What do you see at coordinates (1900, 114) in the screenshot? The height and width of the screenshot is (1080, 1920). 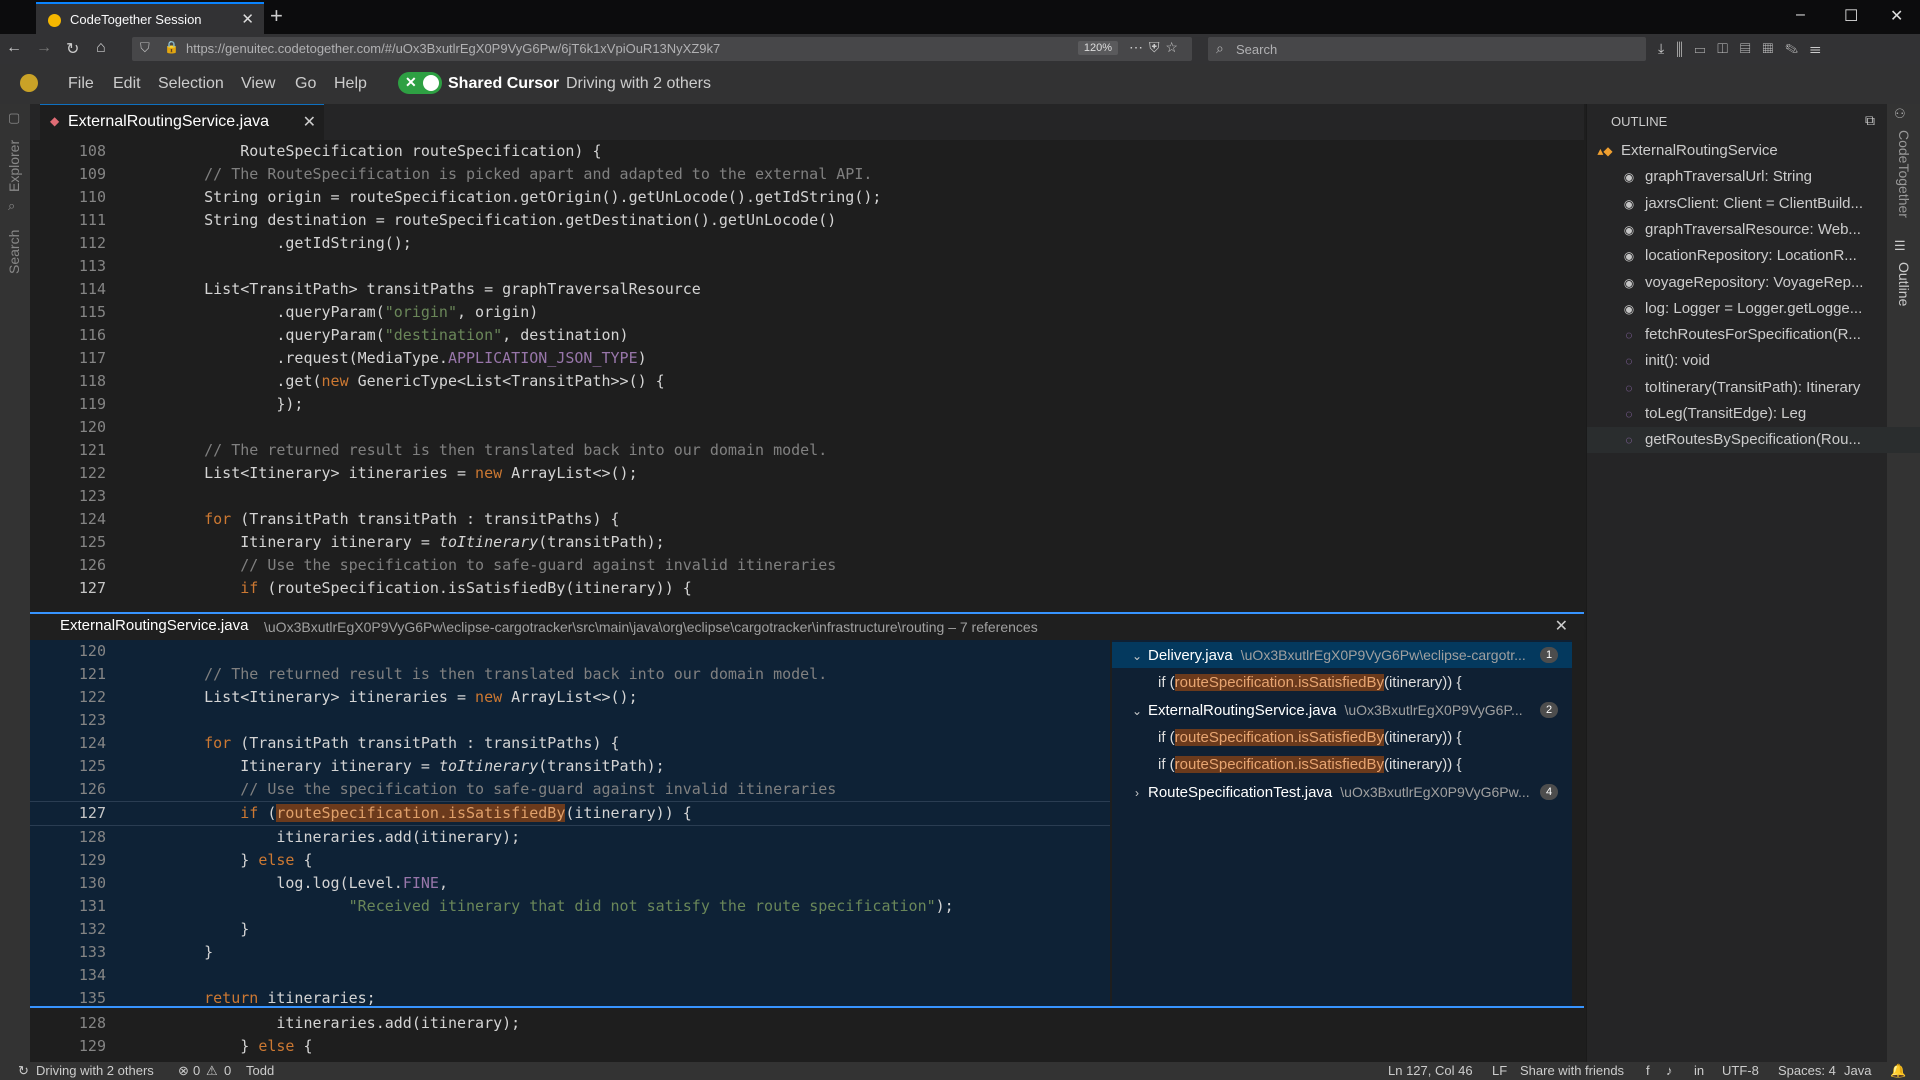 I see `people-icon: ⚇` at bounding box center [1900, 114].